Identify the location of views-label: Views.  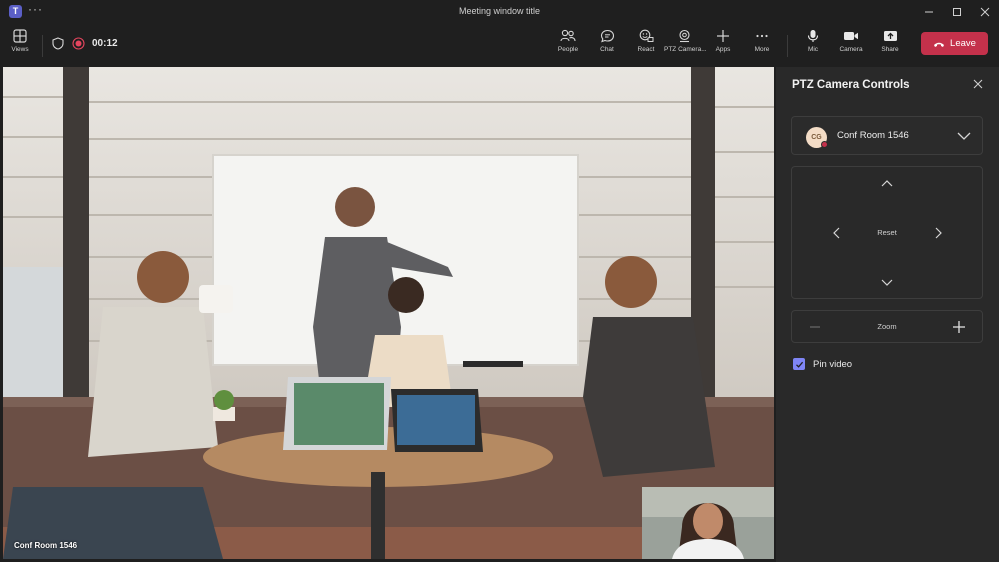
(20, 49).